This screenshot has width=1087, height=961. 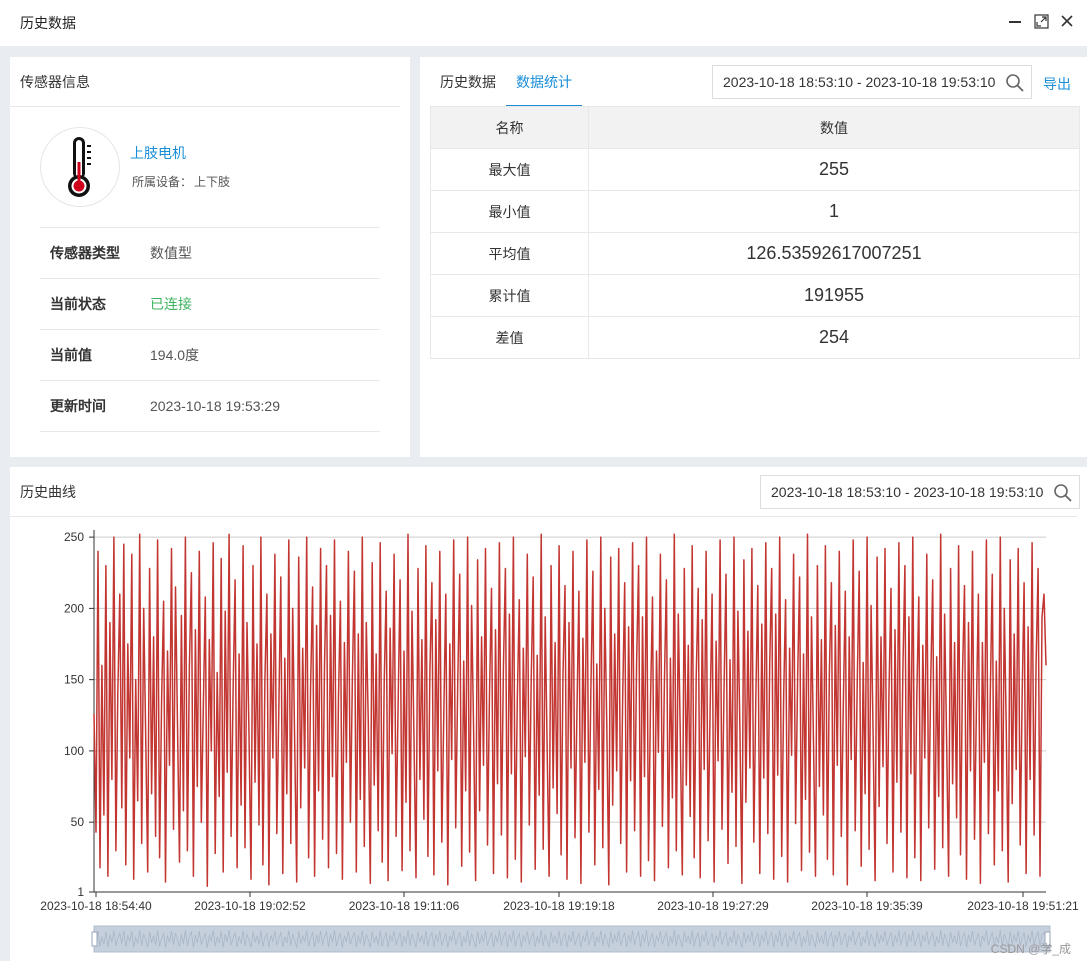 I want to click on info-value: 194.0度, so click(x=175, y=355).